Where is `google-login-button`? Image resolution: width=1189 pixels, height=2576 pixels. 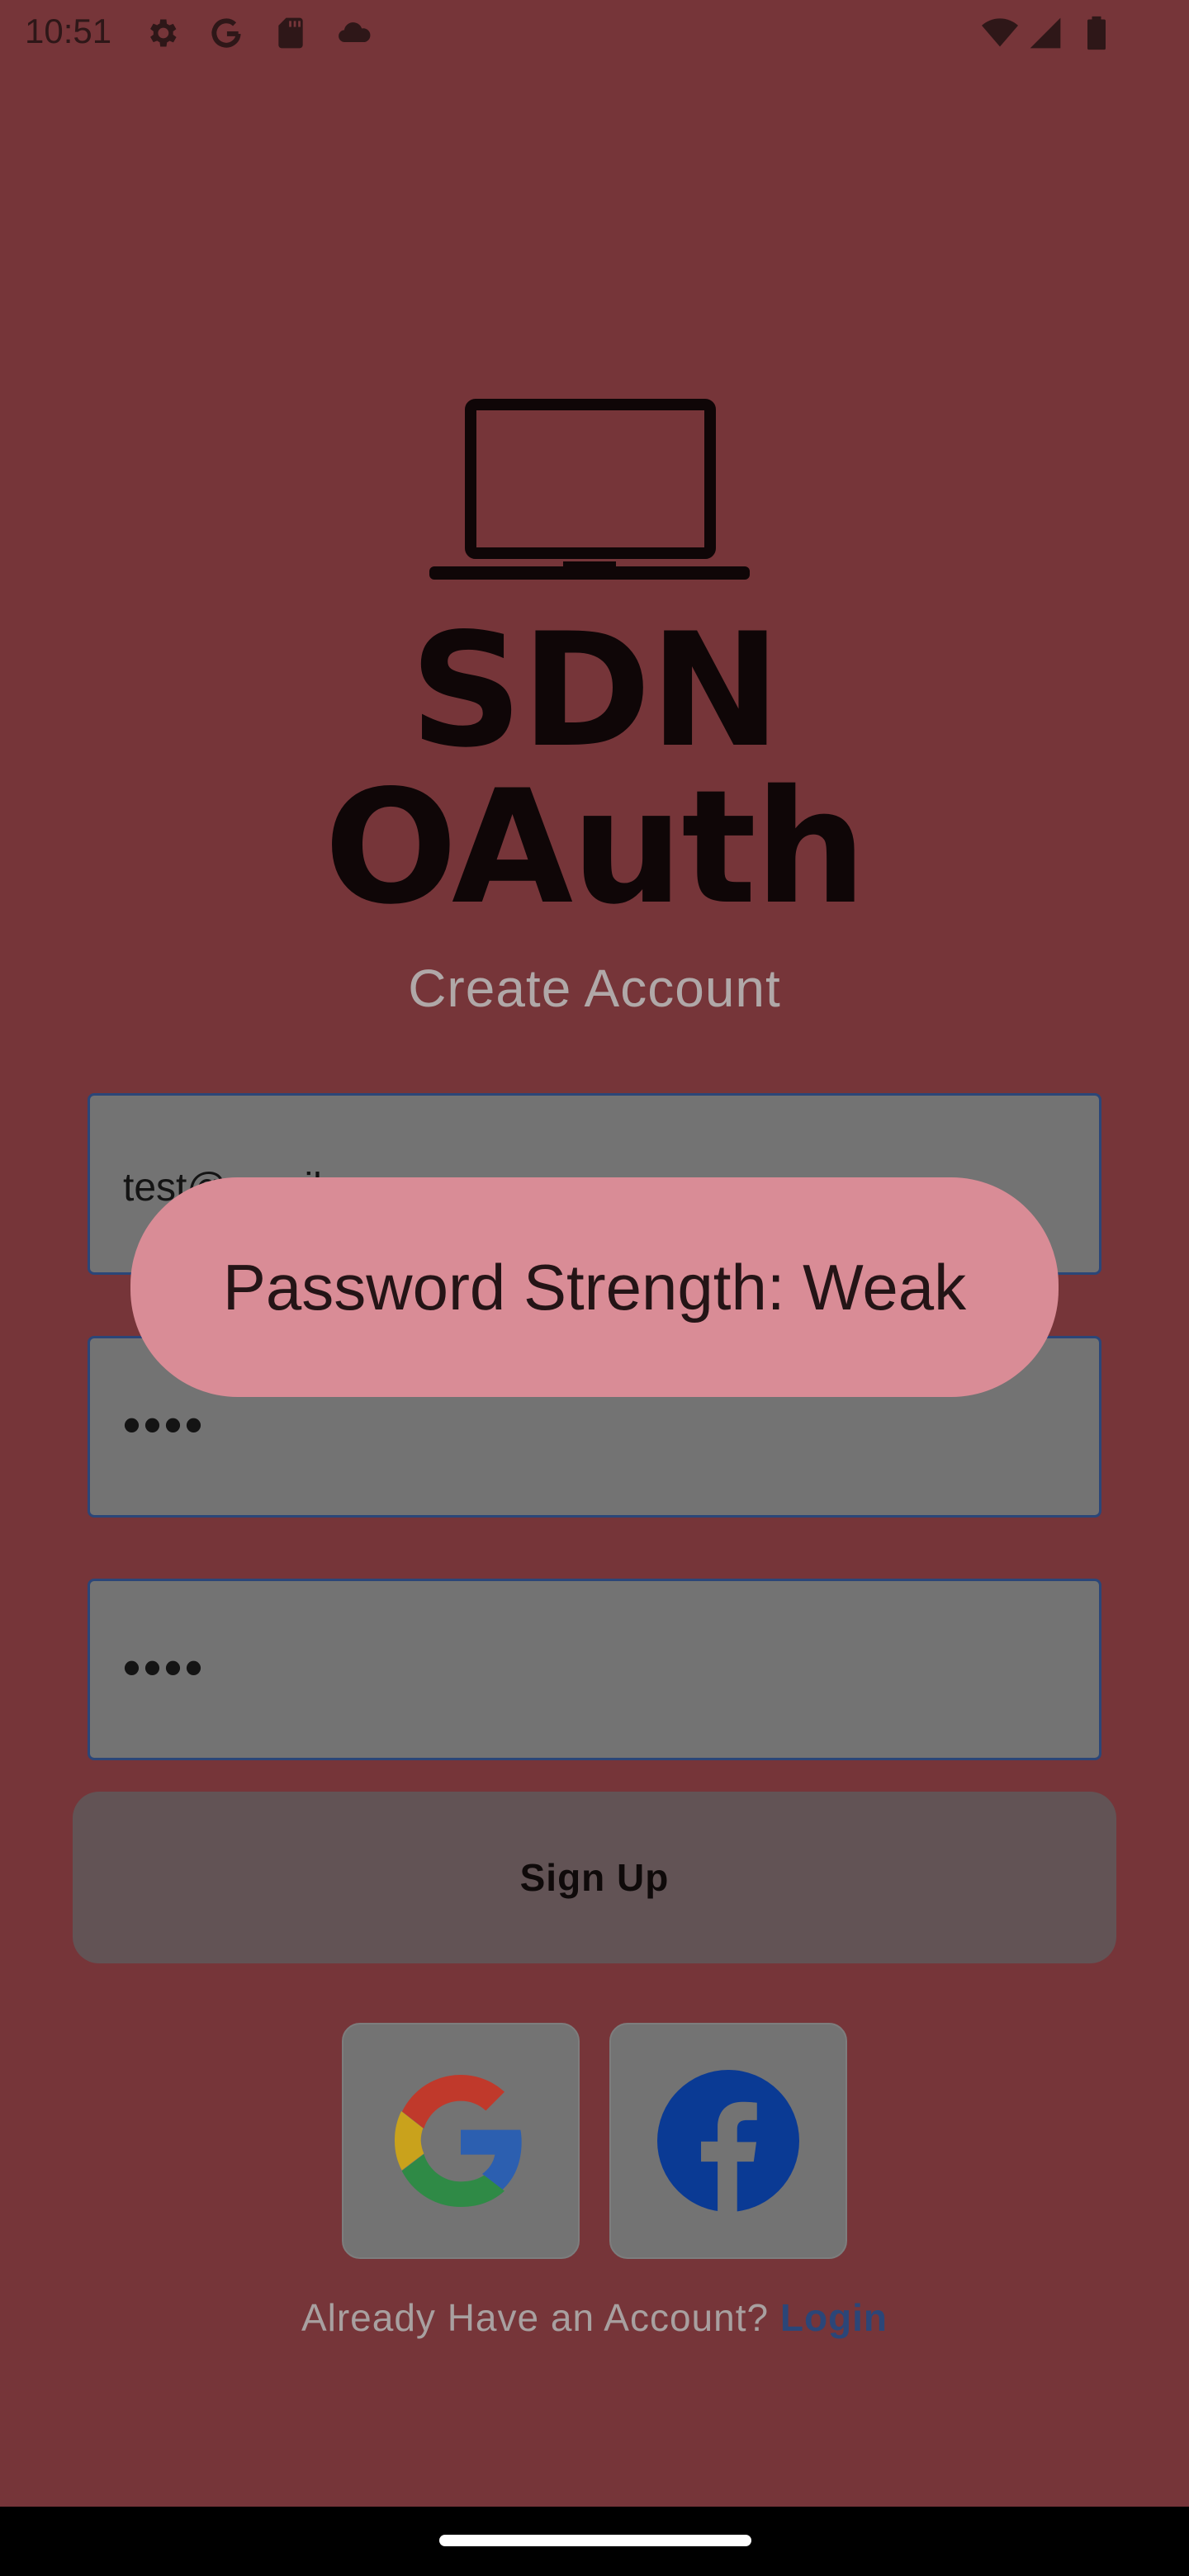 google-login-button is located at coordinates (461, 2141).